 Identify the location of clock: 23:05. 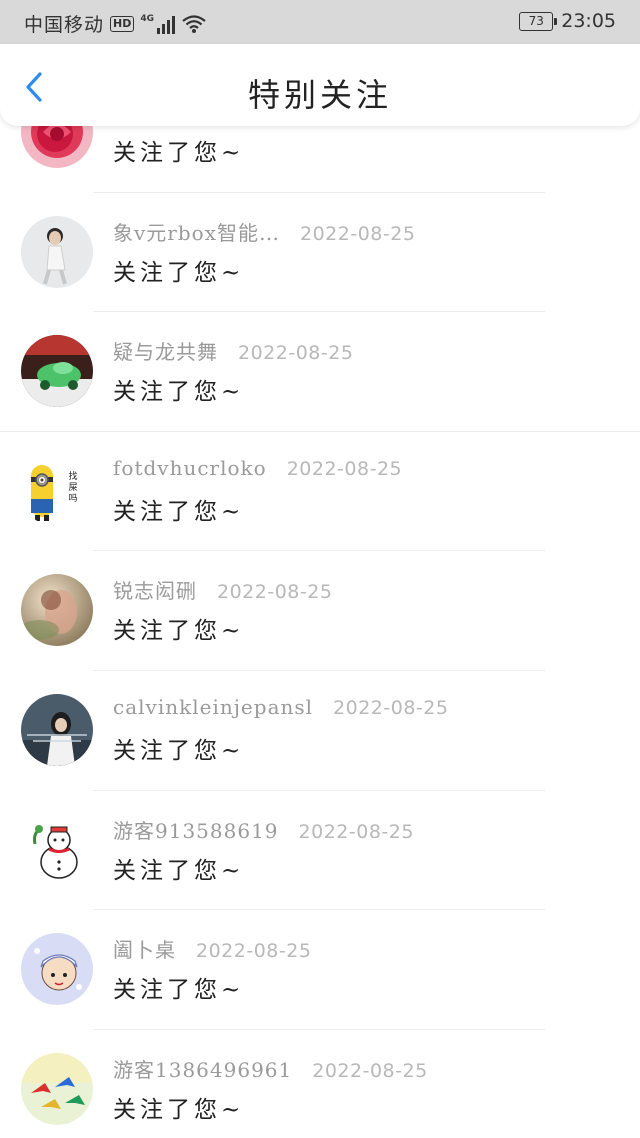
(588, 21).